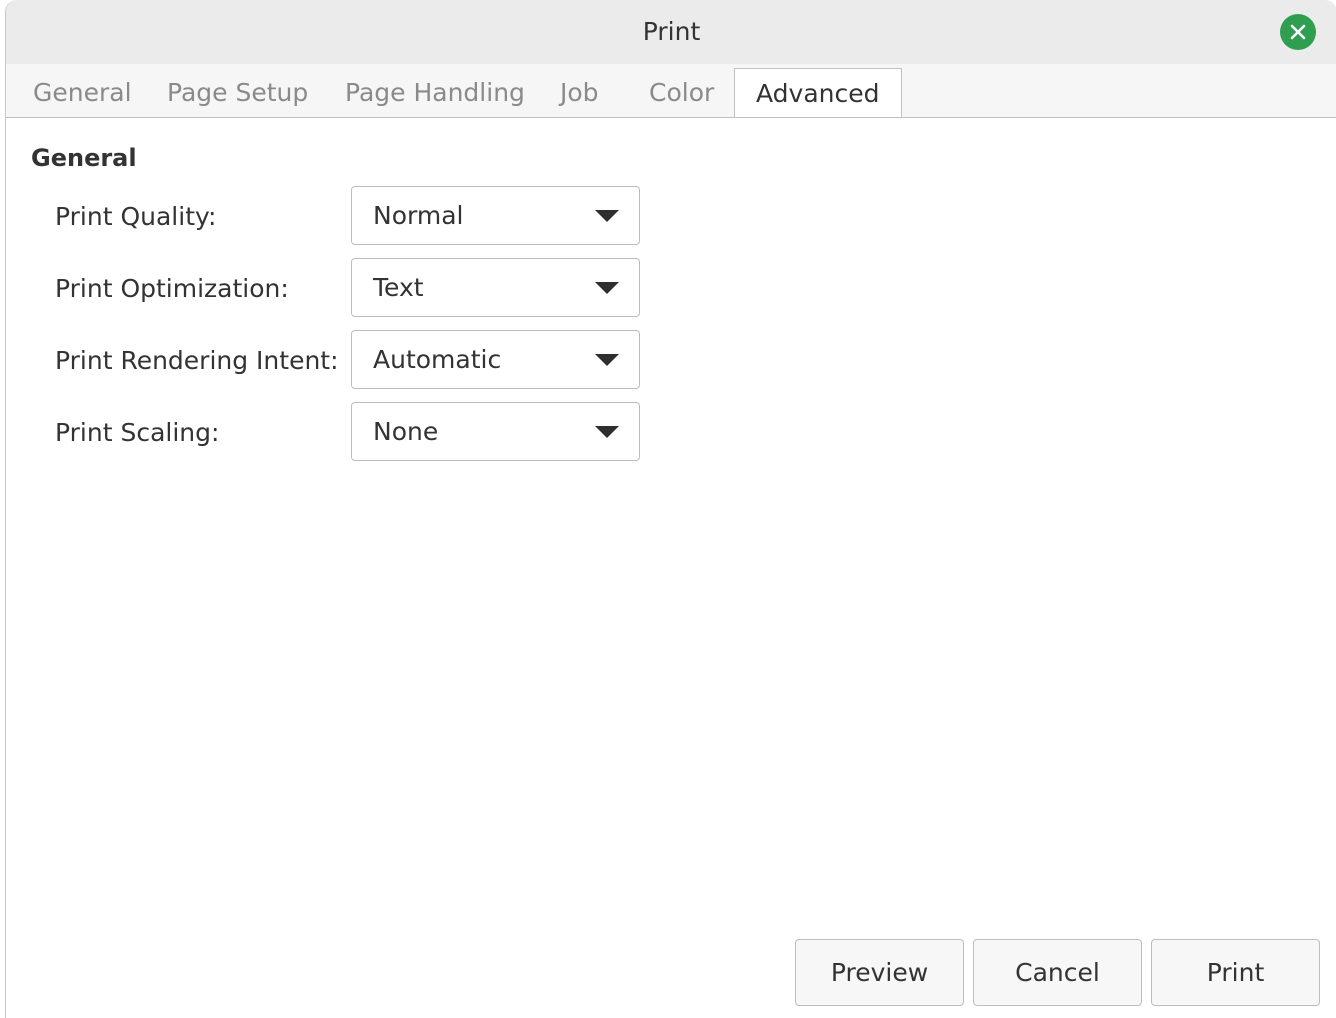 The height and width of the screenshot is (1018, 1336). Describe the element at coordinates (437, 359) in the screenshot. I see `print-rendering-intent-value: Automatic` at that location.